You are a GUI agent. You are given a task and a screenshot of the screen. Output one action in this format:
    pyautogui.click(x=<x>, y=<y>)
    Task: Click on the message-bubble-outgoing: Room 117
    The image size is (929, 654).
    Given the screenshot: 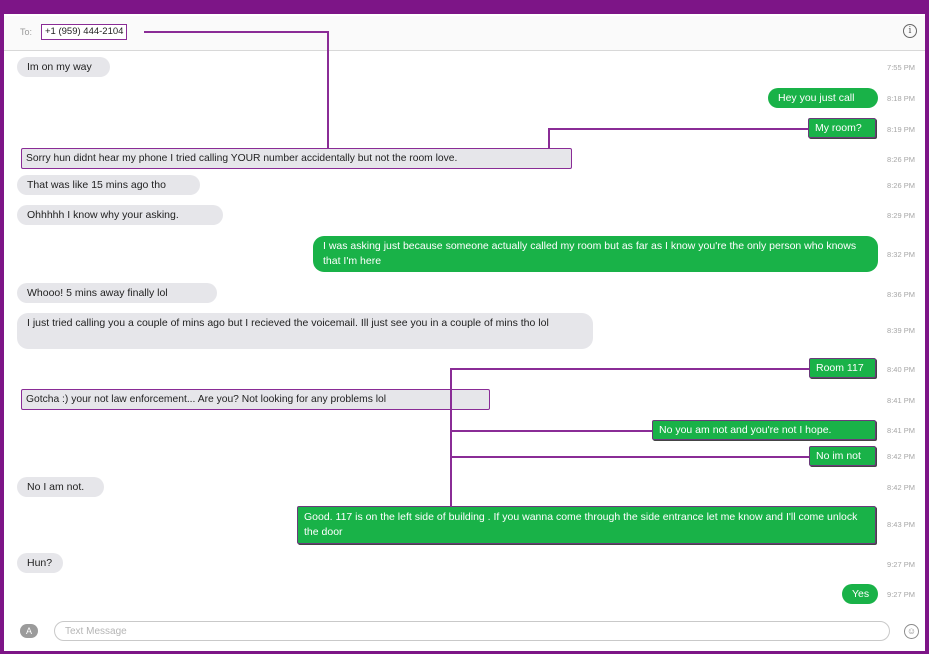 What is the action you would take?
    pyautogui.click(x=842, y=368)
    